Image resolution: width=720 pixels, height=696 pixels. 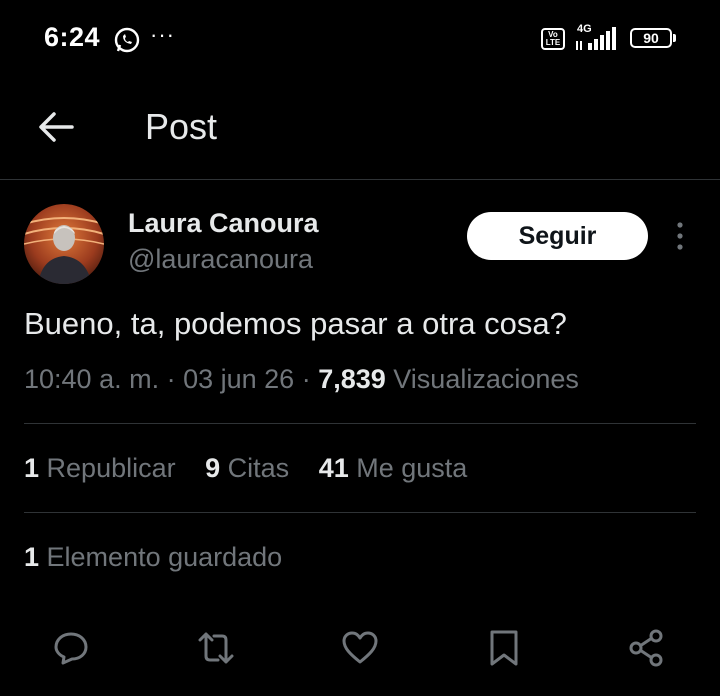 I want to click on follow-button: Seguir, so click(x=557, y=236).